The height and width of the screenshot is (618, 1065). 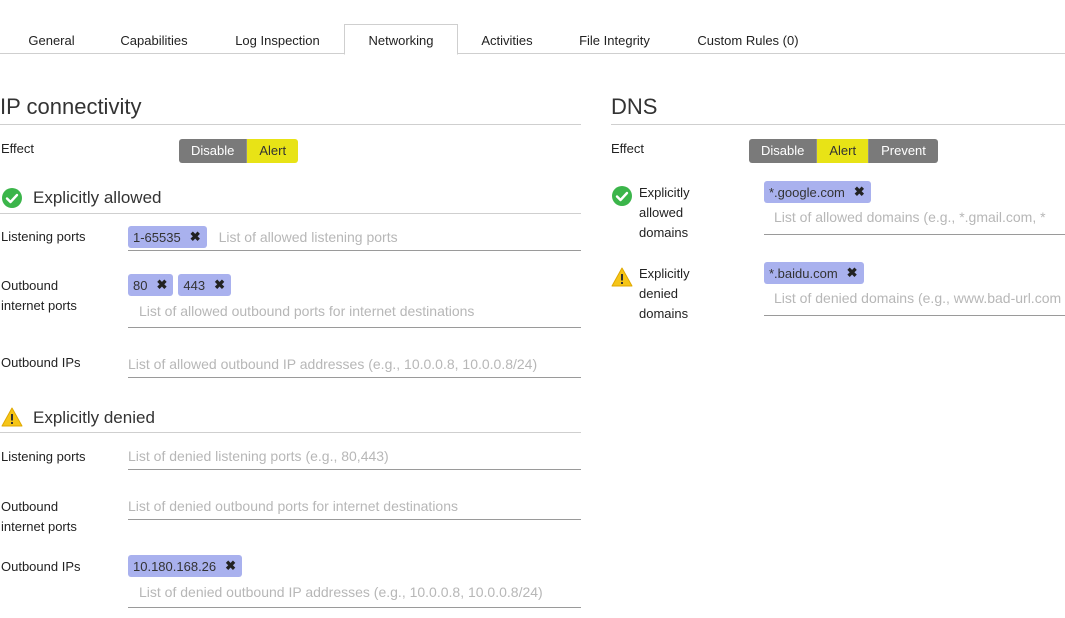 I want to click on tab-file-integrity: File Integrity, so click(x=614, y=39).